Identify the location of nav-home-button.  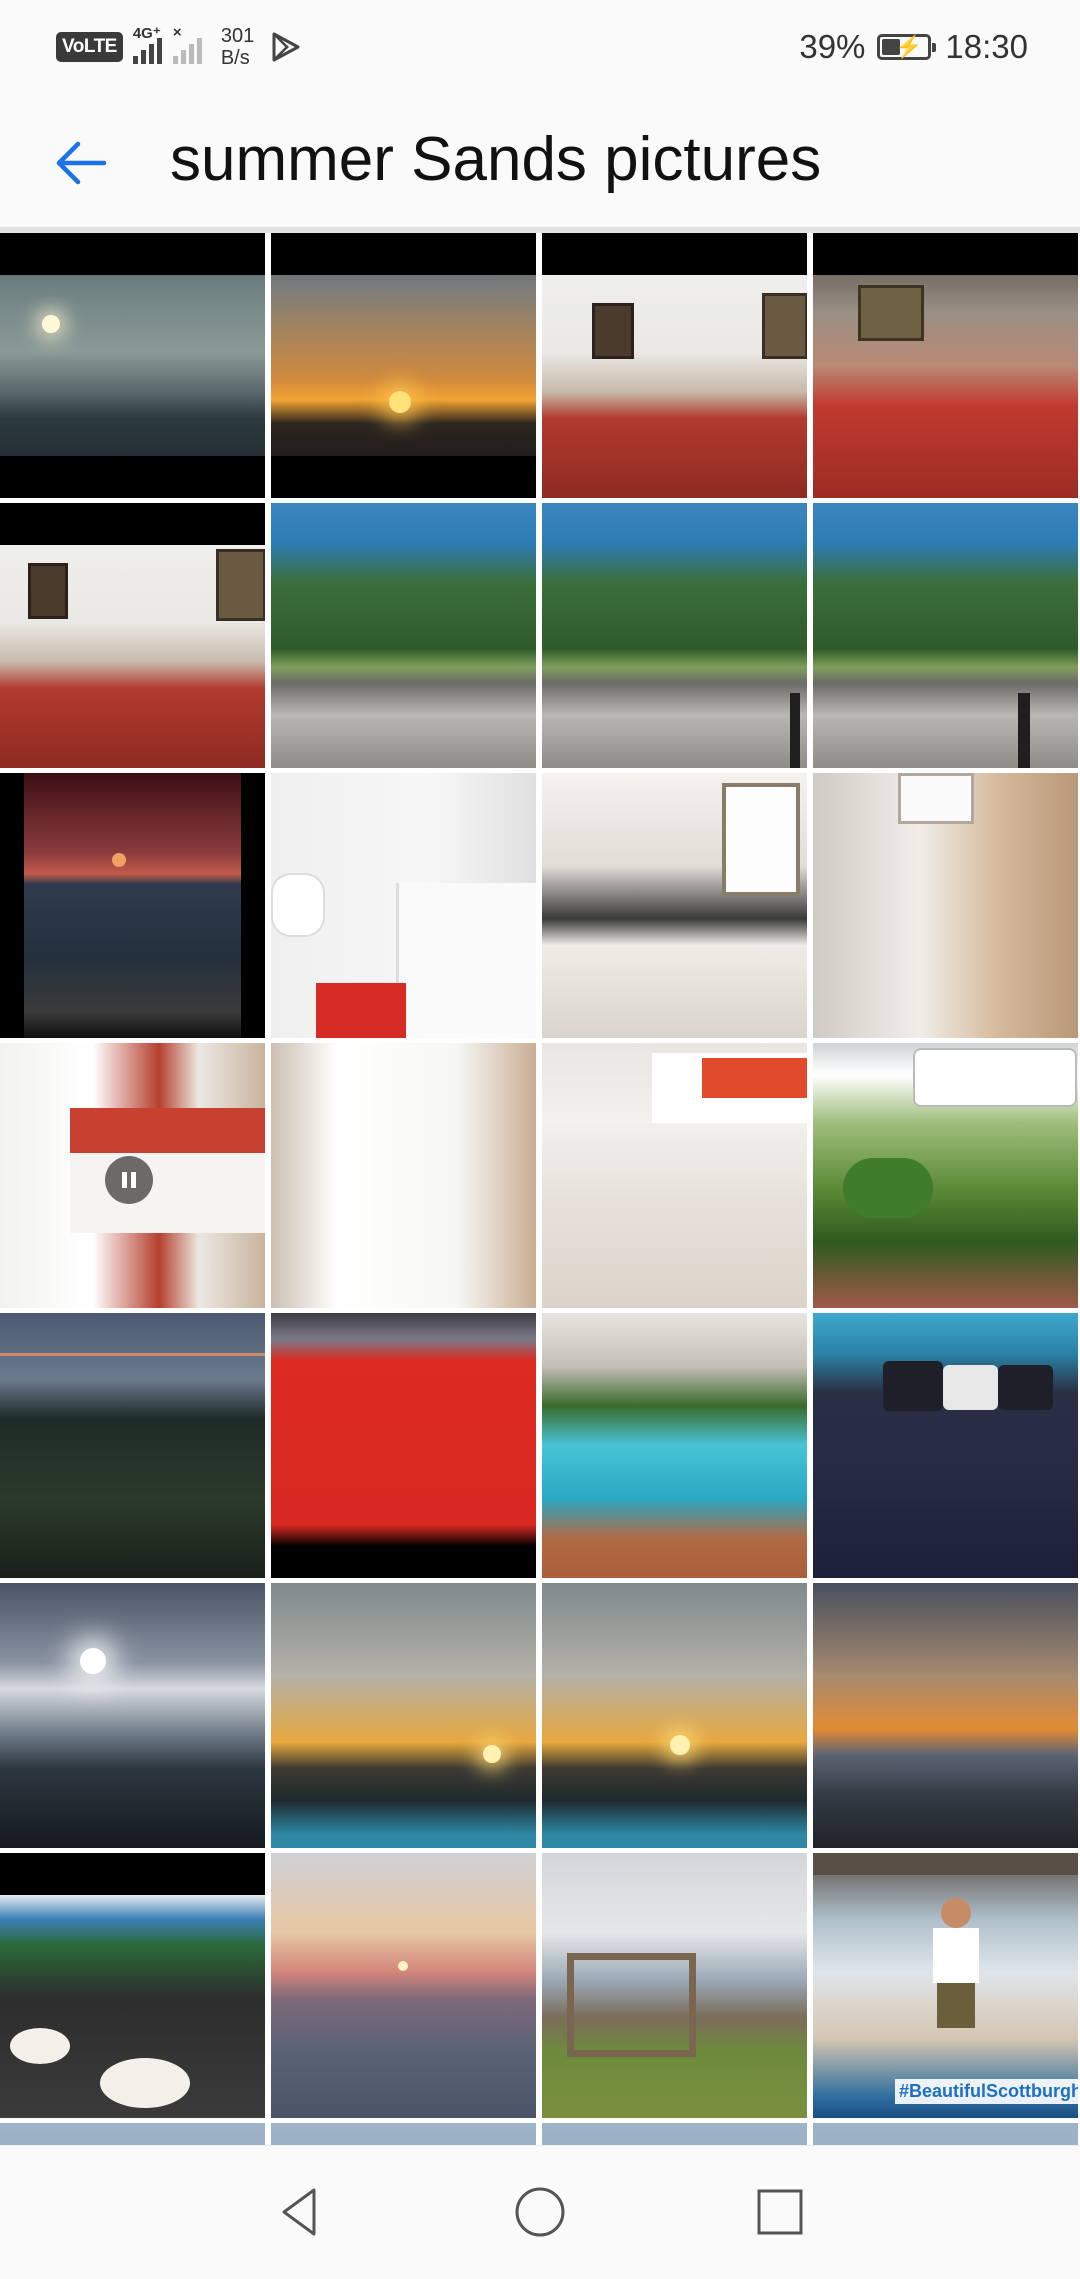
(540, 2212).